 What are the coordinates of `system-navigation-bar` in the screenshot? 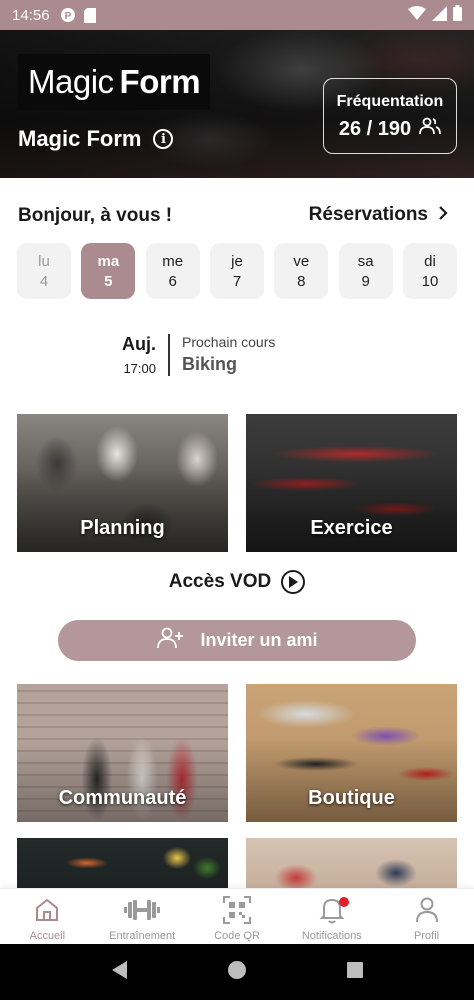 It's located at (237, 972).